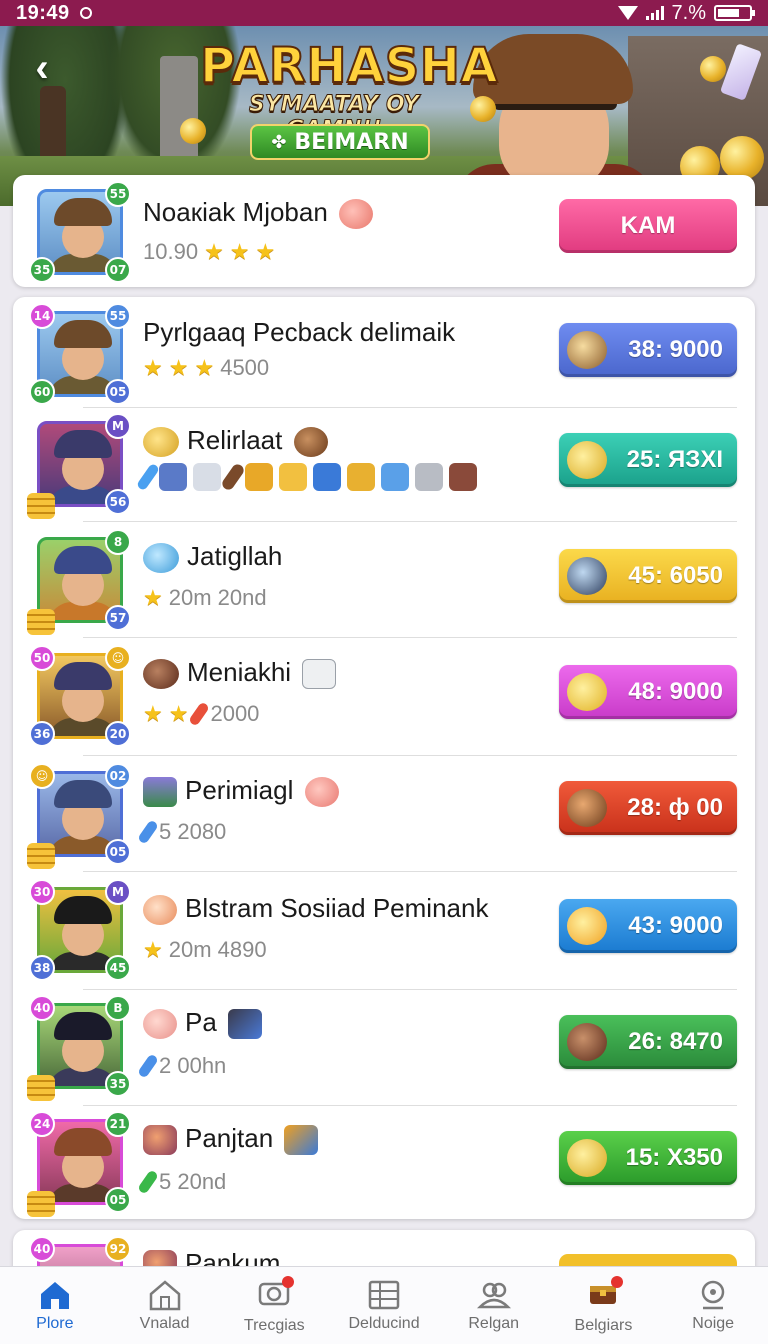 The width and height of the screenshot is (768, 1344). What do you see at coordinates (42, 658) in the screenshot?
I see `level-badge: 50` at bounding box center [42, 658].